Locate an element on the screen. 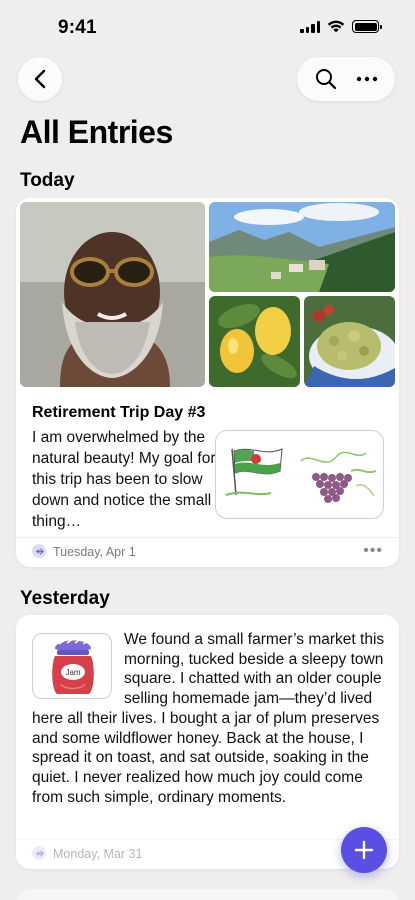  entry-date: Tuesday, Apr 1 is located at coordinates (94, 552).